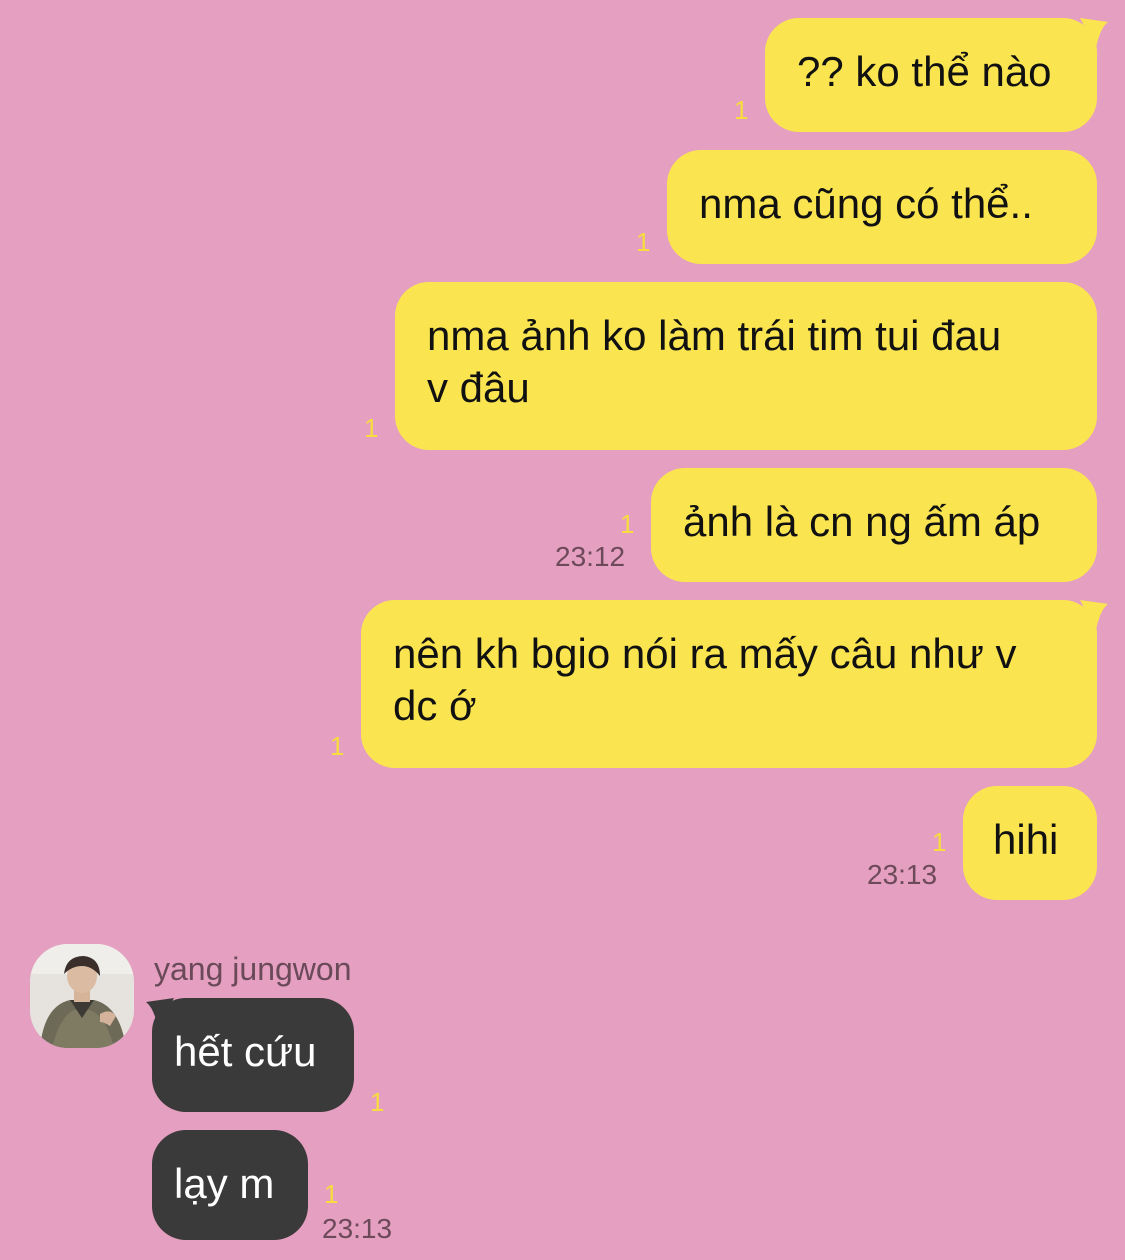  Describe the element at coordinates (874, 525) in the screenshot. I see `outgoing-message: ảnh là cn ng ấm áp` at that location.